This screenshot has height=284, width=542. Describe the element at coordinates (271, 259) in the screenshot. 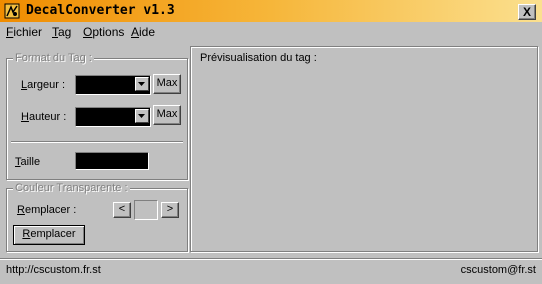

I see `status-divider` at that location.